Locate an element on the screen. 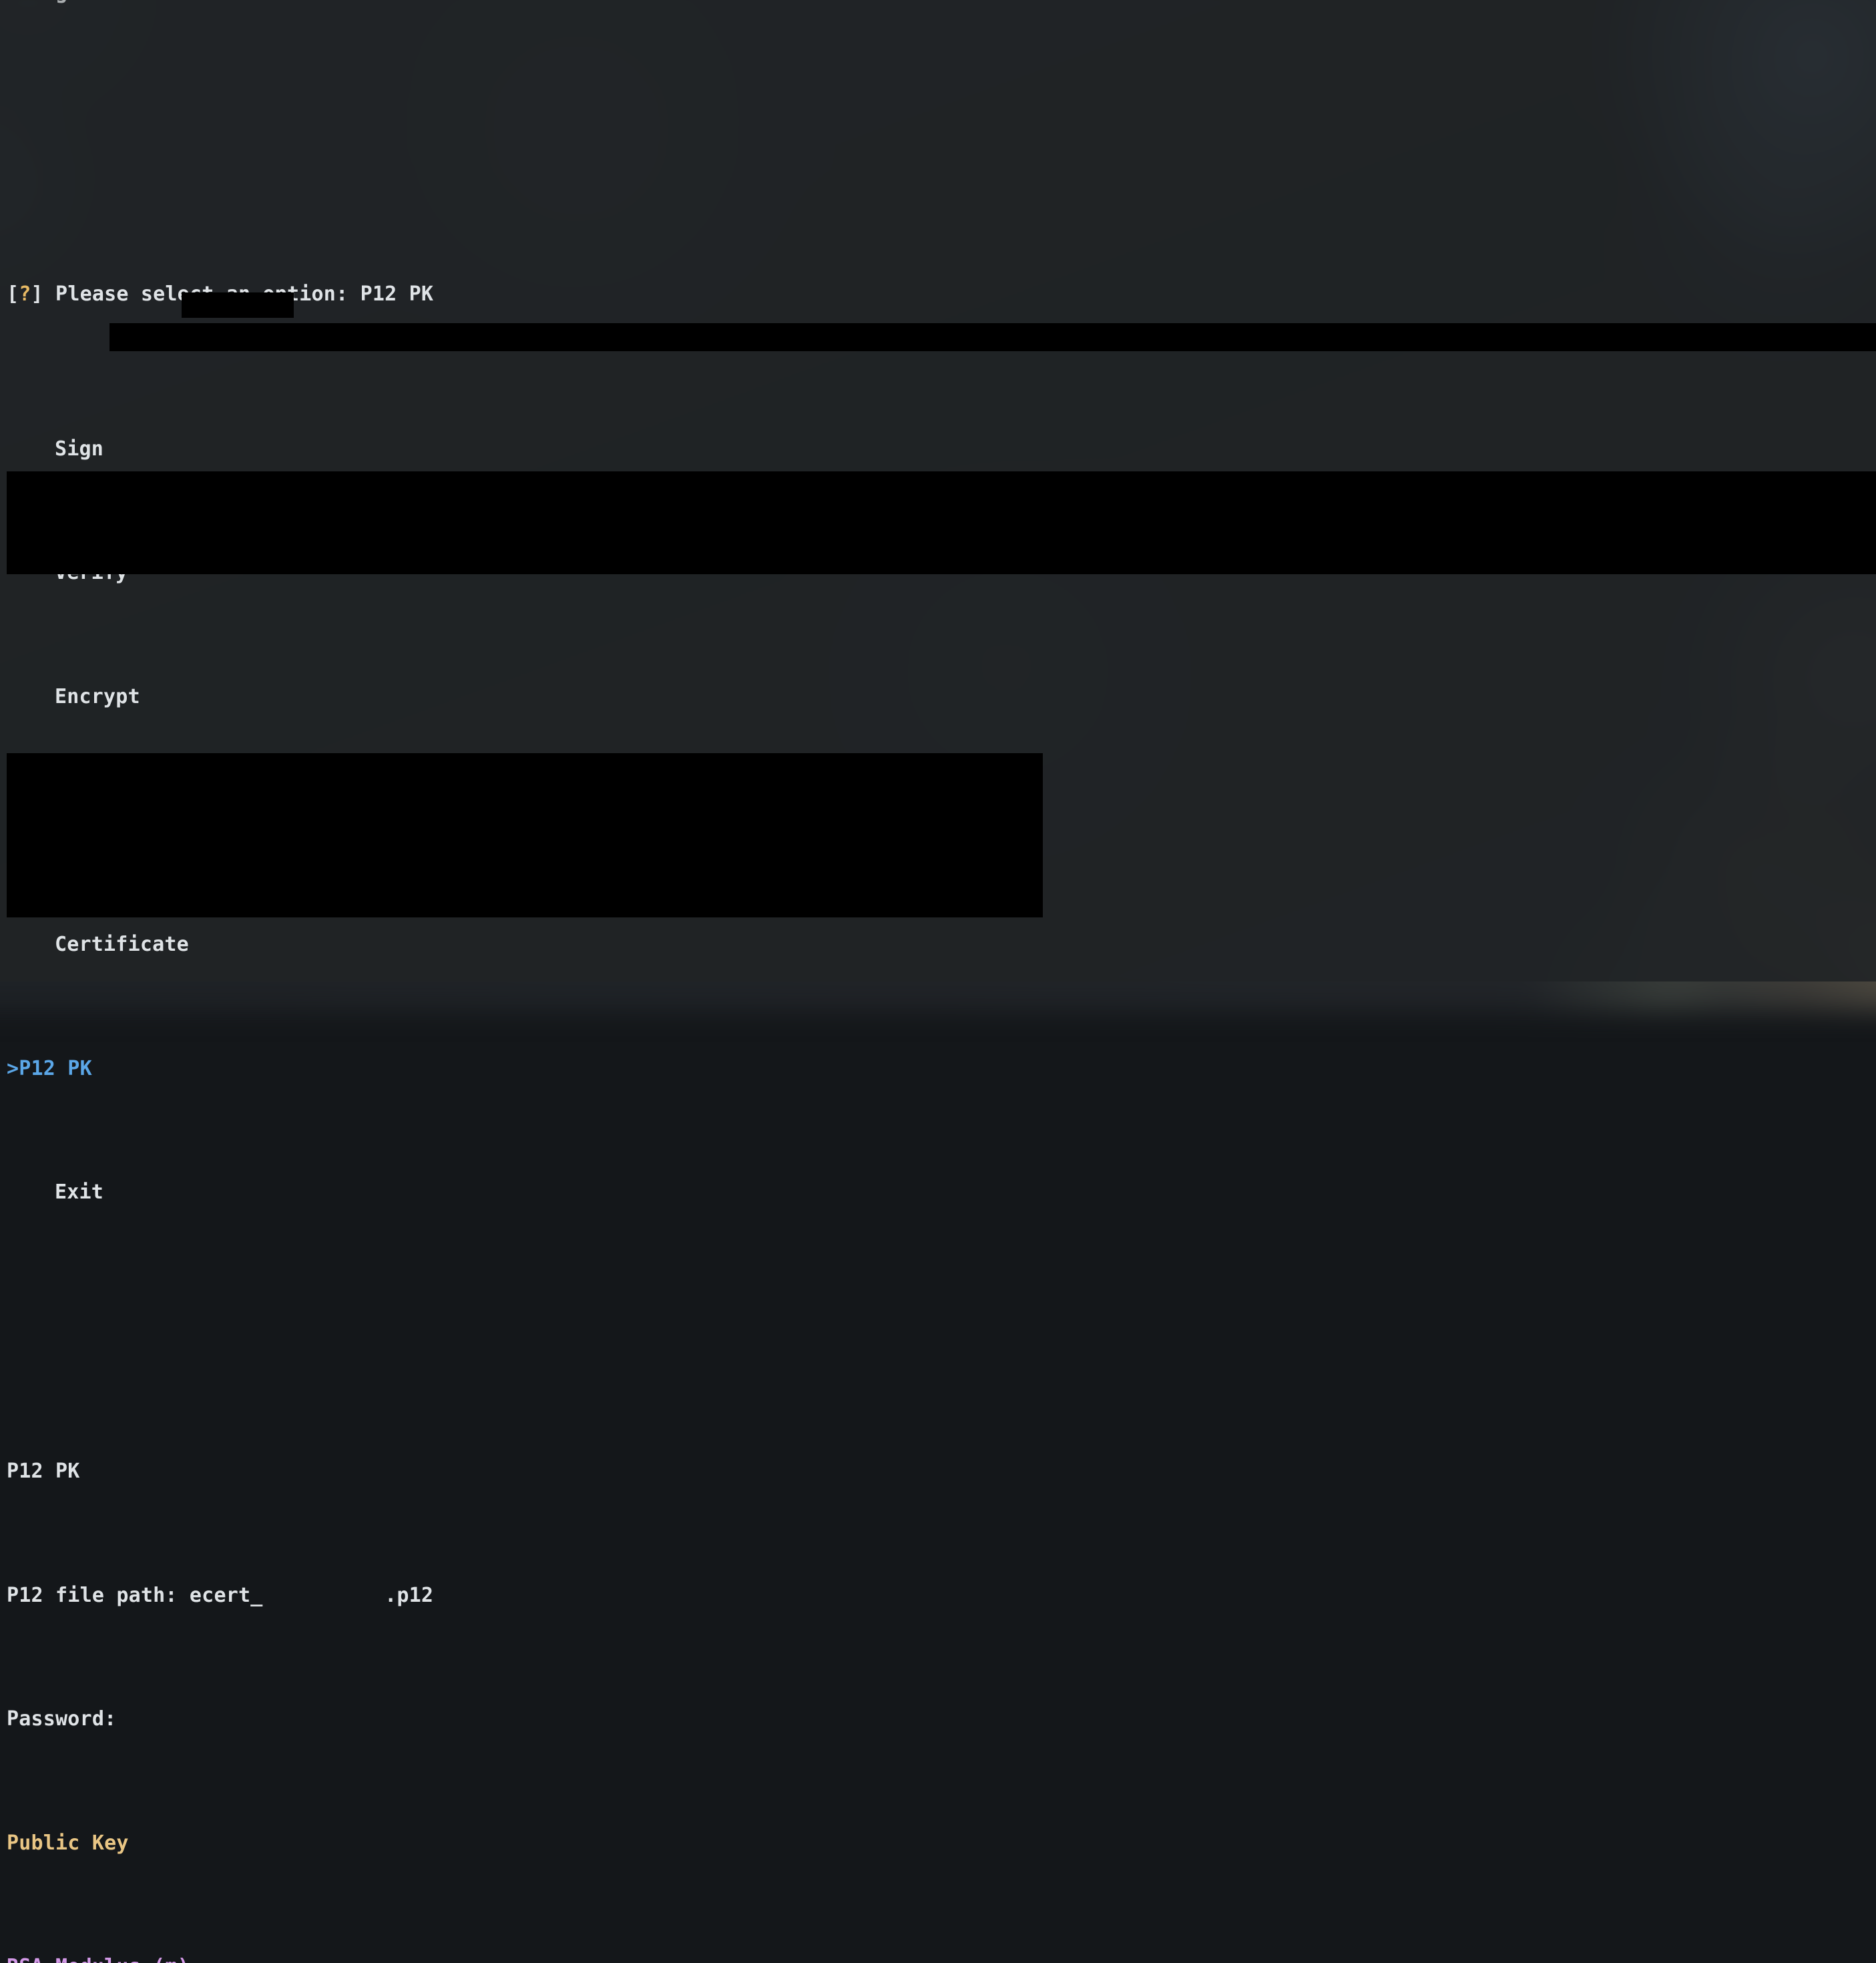 Image resolution: width=1876 pixels, height=1963 pixels. public-key-heading: Public Key is located at coordinates (941, 1843).